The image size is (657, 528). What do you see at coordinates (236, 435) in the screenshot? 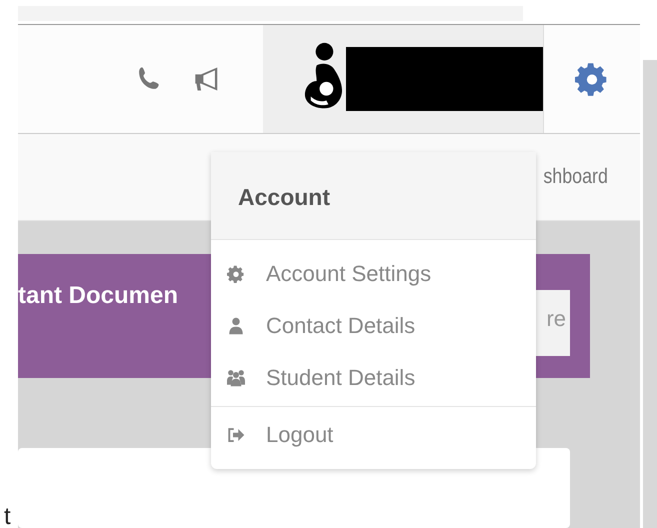
I see `logout-icon` at bounding box center [236, 435].